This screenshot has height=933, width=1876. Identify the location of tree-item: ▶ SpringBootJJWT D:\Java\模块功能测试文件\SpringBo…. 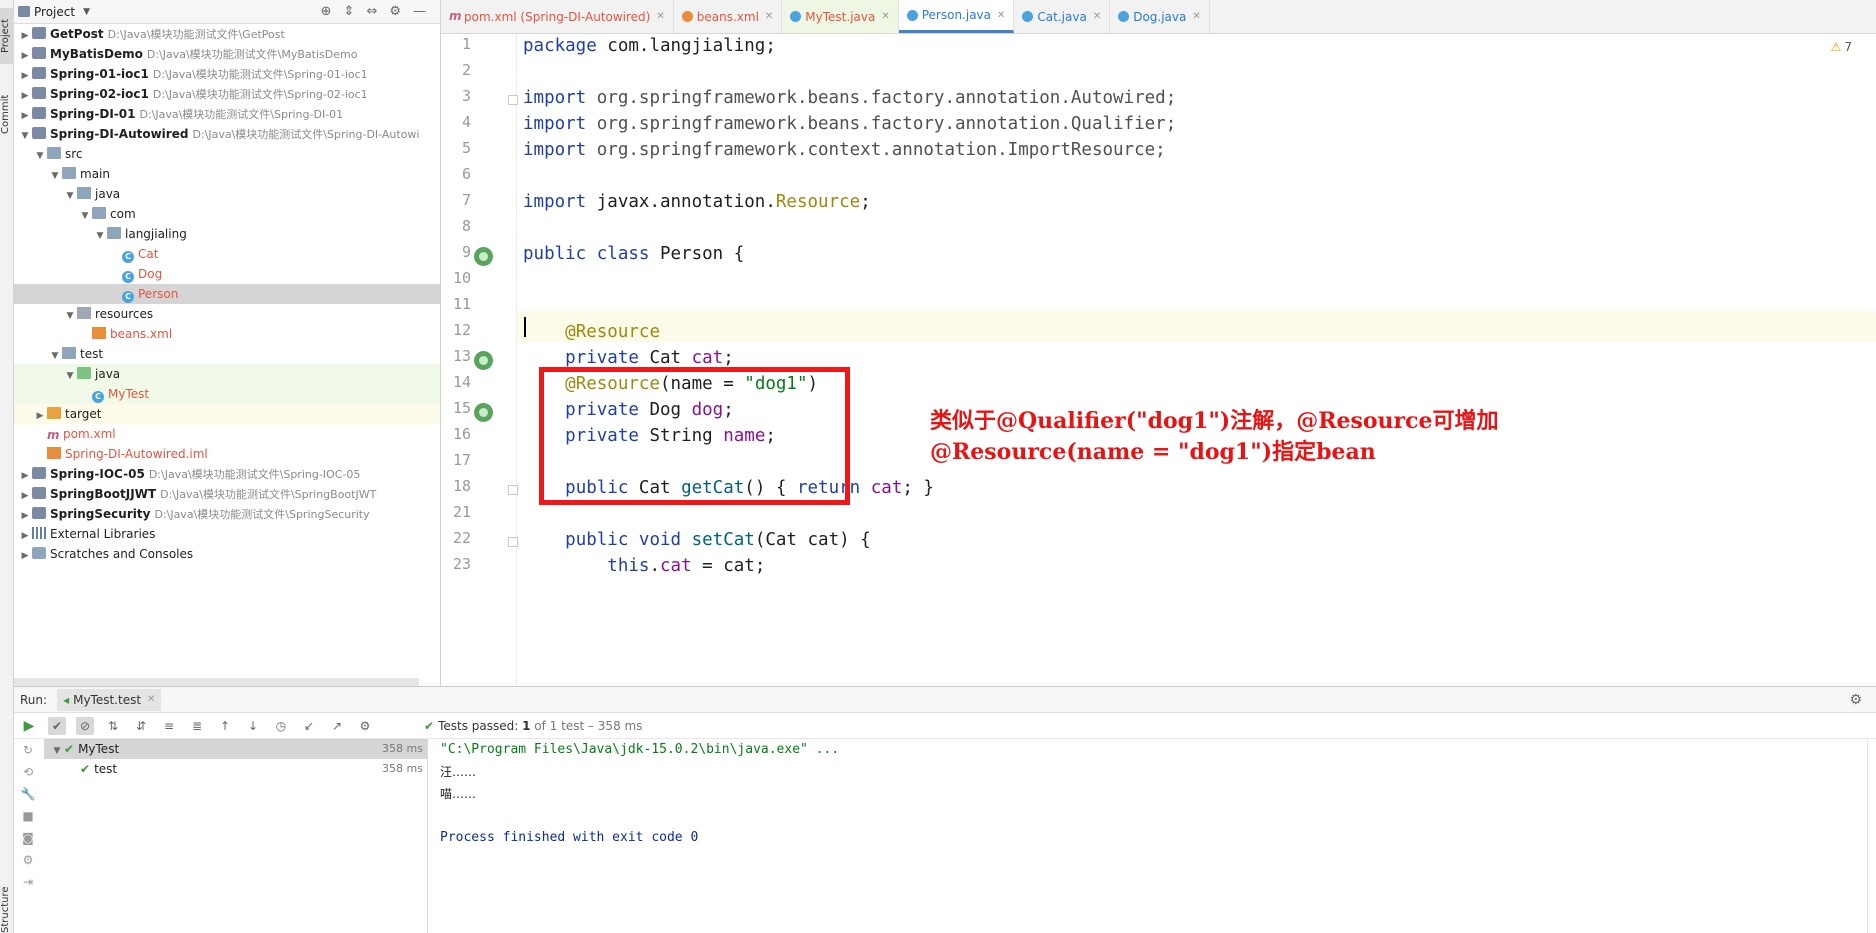
(227, 494).